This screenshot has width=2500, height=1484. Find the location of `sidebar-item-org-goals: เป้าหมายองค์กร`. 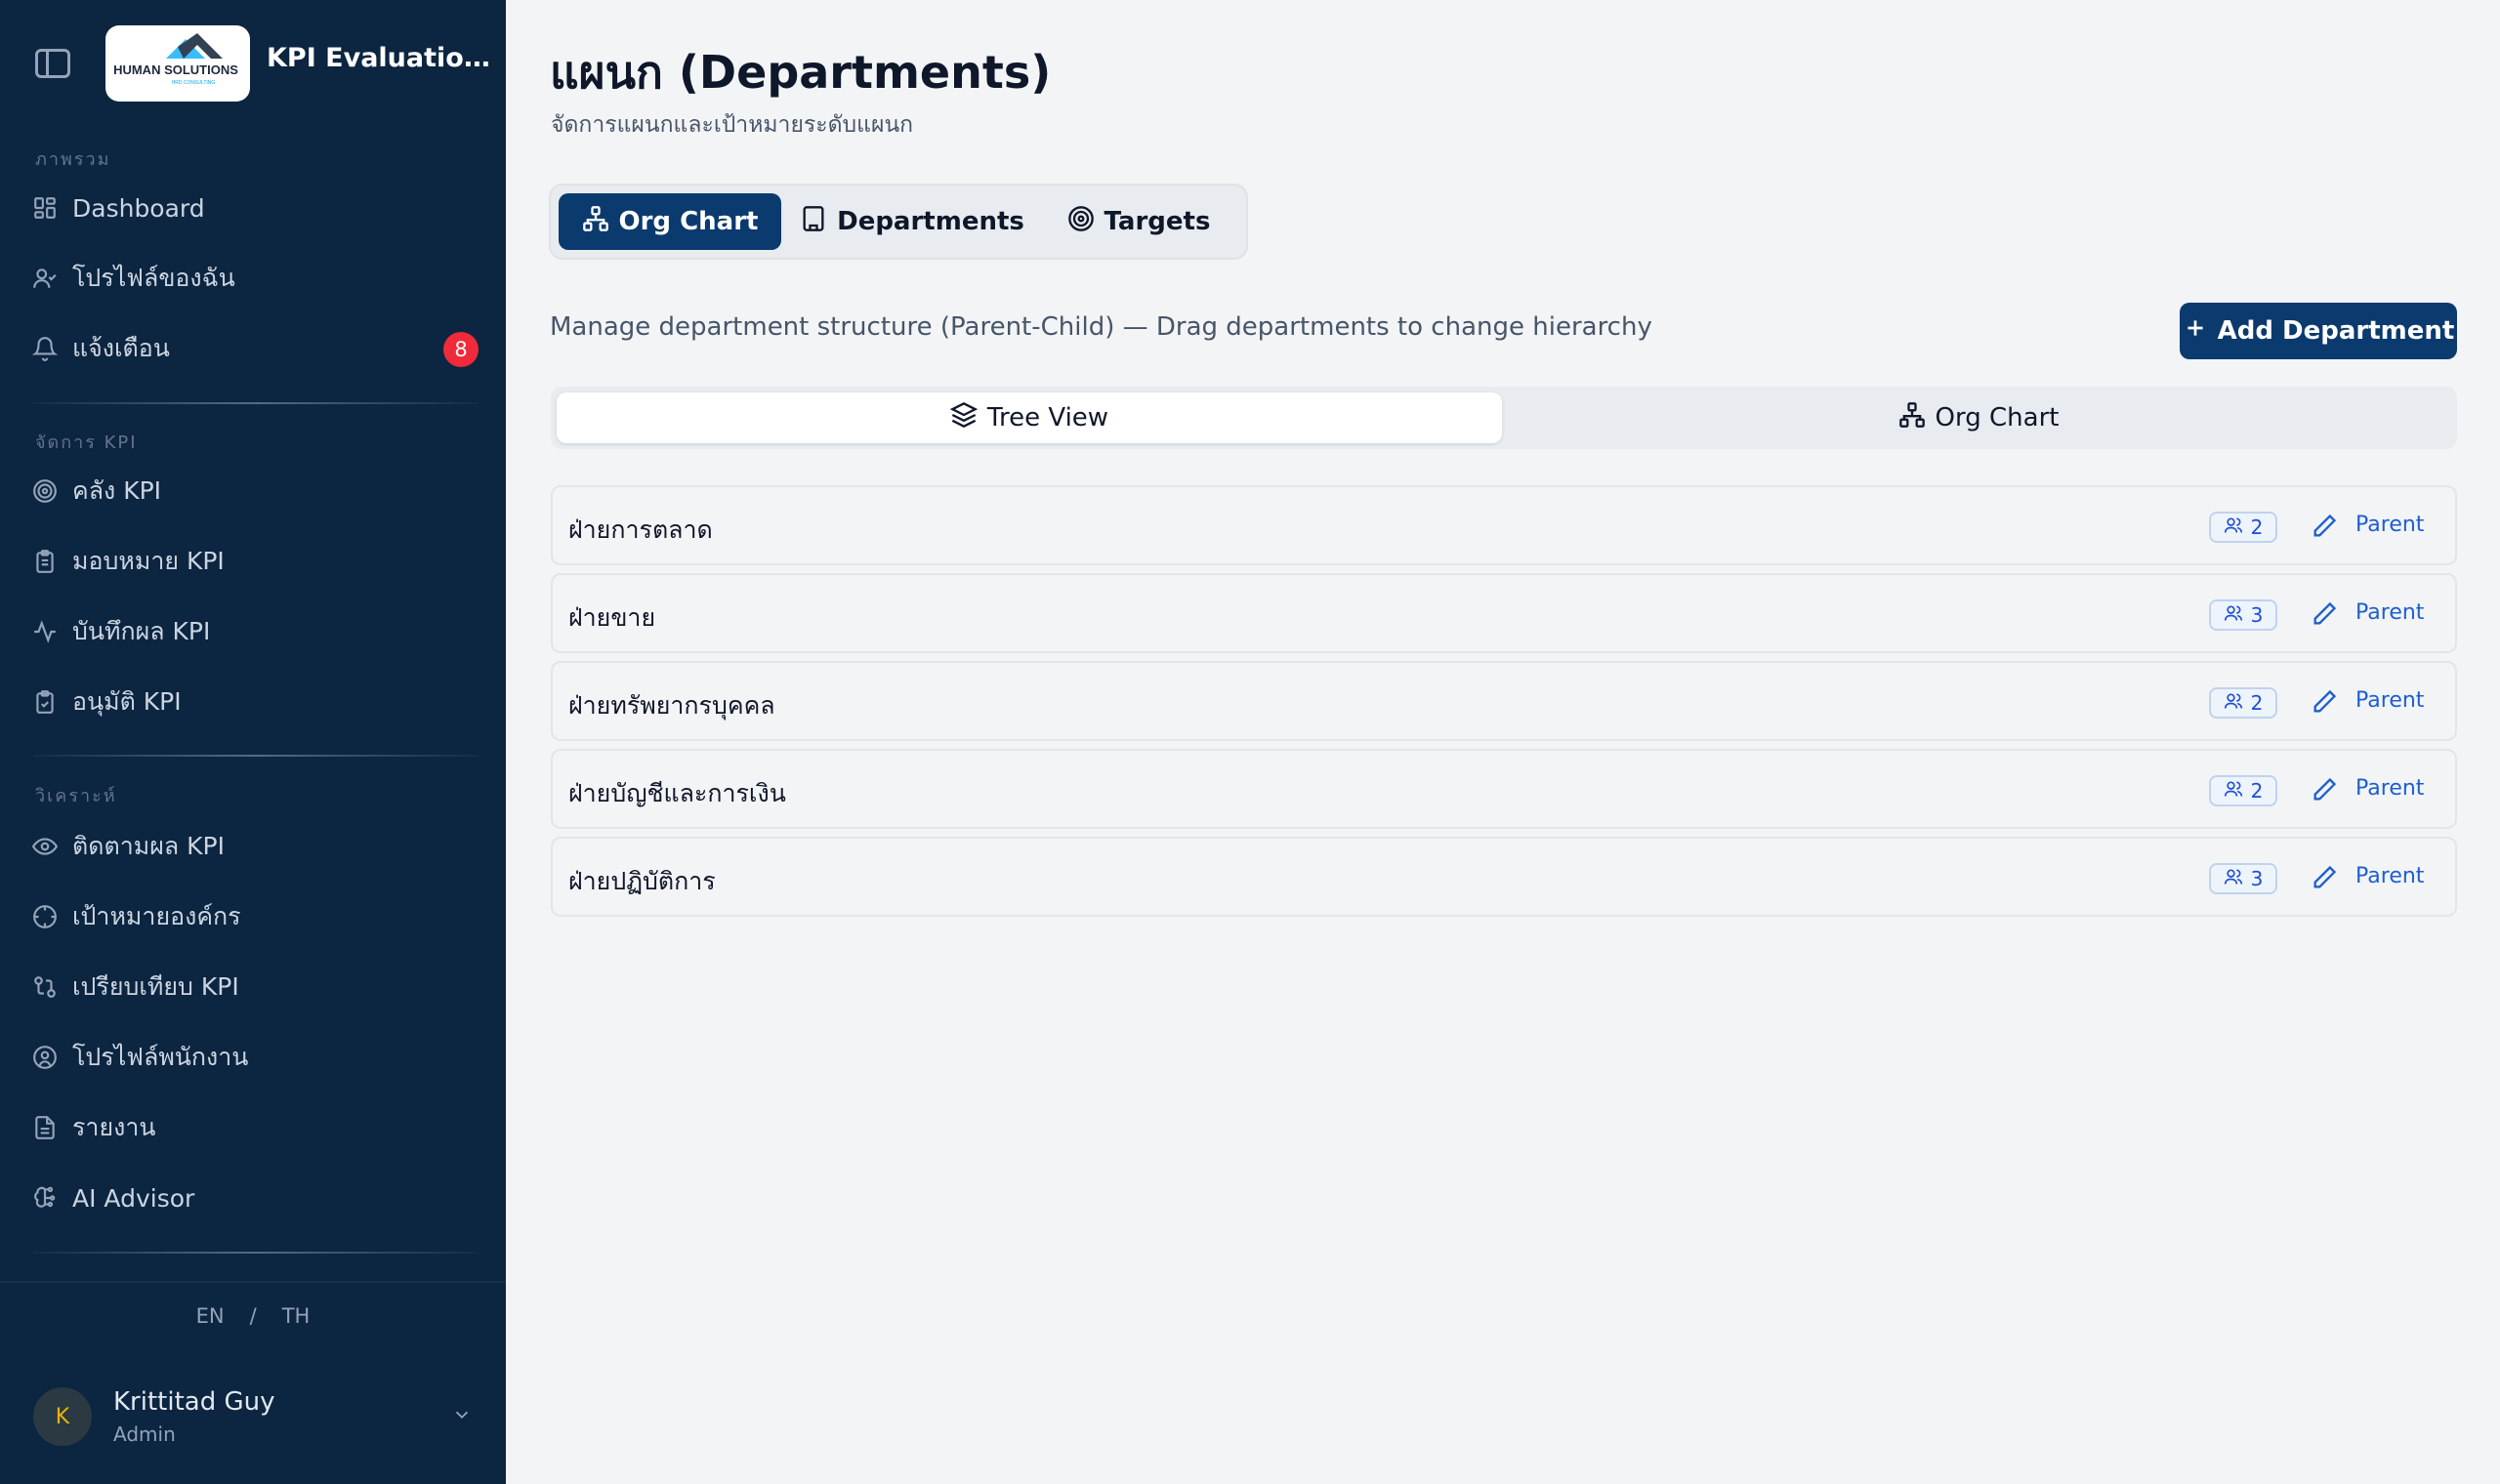

sidebar-item-org-goals: เป้าหมายองค์กร is located at coordinates (252, 917).